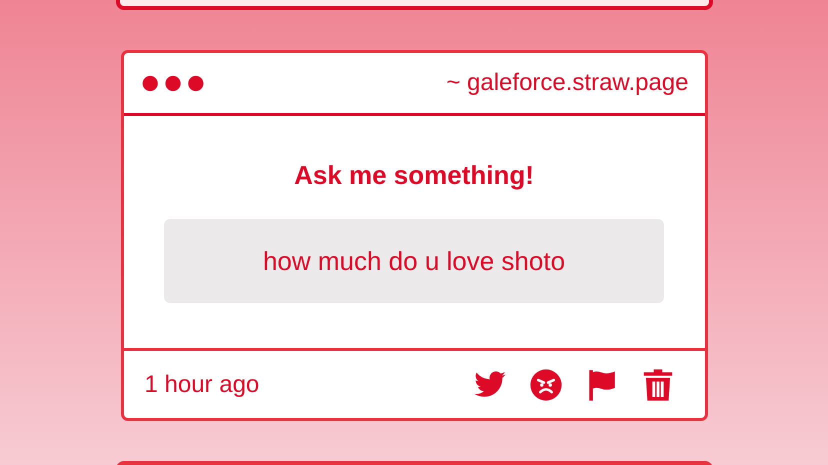 The width and height of the screenshot is (828, 465). What do you see at coordinates (414, 175) in the screenshot?
I see `card-heading: Ask me something!` at bounding box center [414, 175].